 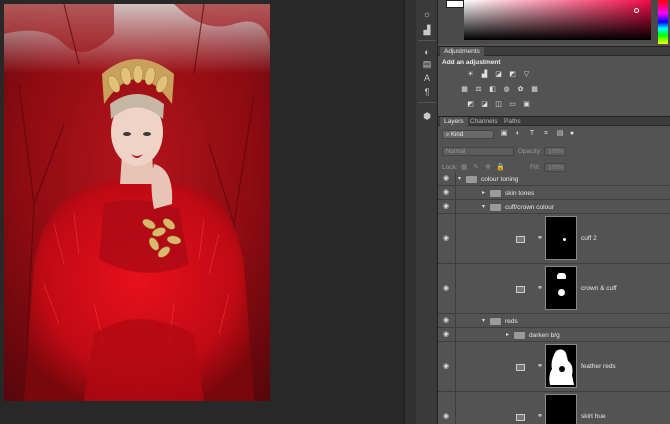 What do you see at coordinates (512, 75) in the screenshot?
I see `exposure-icon: ◩` at bounding box center [512, 75].